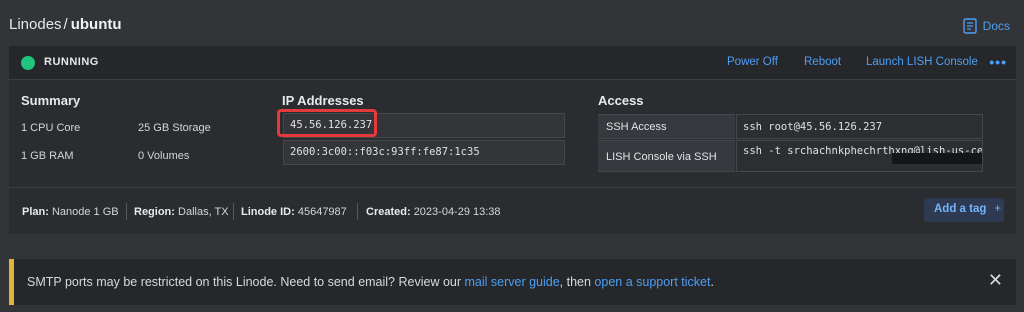 The image size is (1024, 312). I want to click on cpu-cores: 1 CPU Core, so click(51, 128).